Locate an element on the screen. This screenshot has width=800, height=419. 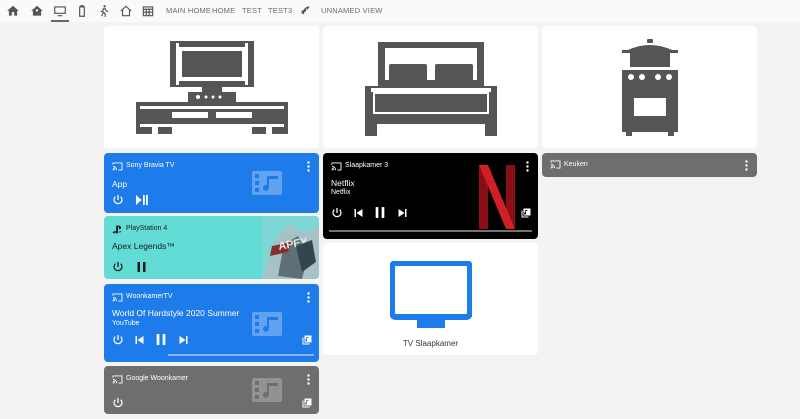
playstation-icon is located at coordinates (117, 229).